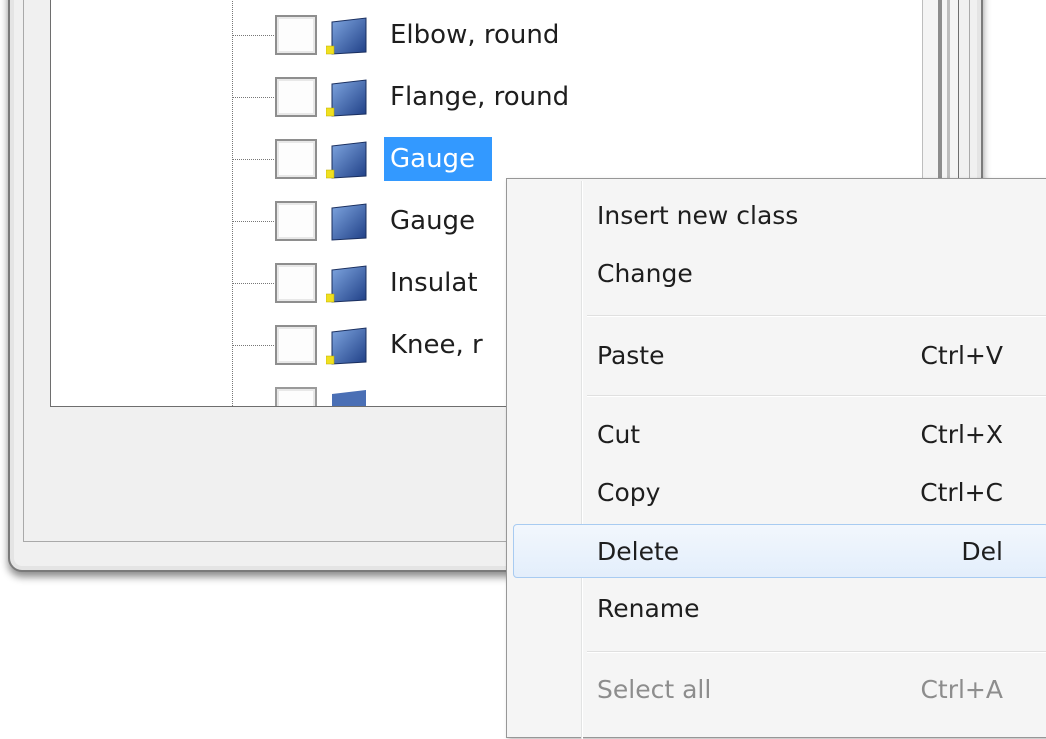 The width and height of the screenshot is (1046, 739). Describe the element at coordinates (779, 609) in the screenshot. I see `menu-item-rename: Rename` at that location.